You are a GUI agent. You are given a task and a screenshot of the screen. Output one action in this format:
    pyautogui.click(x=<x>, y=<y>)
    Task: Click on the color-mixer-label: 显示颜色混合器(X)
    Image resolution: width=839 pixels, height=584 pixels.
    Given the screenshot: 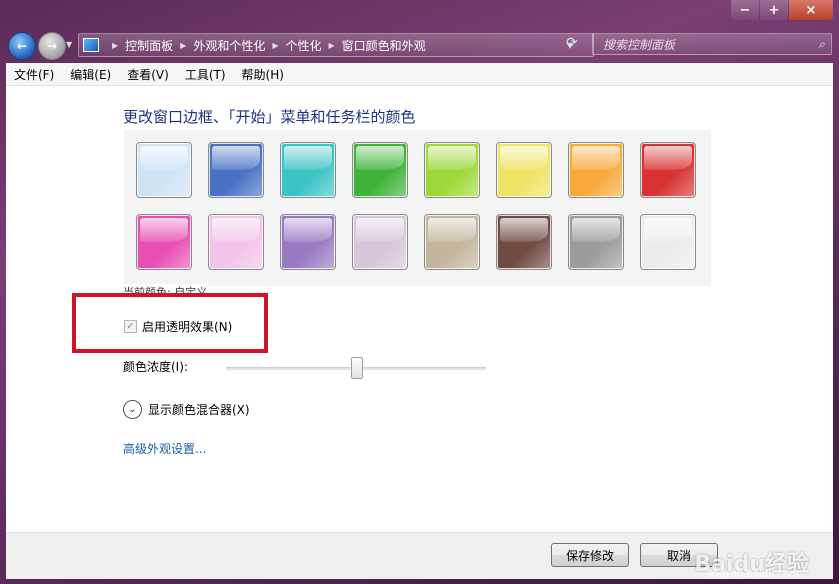 What is the action you would take?
    pyautogui.click(x=199, y=410)
    